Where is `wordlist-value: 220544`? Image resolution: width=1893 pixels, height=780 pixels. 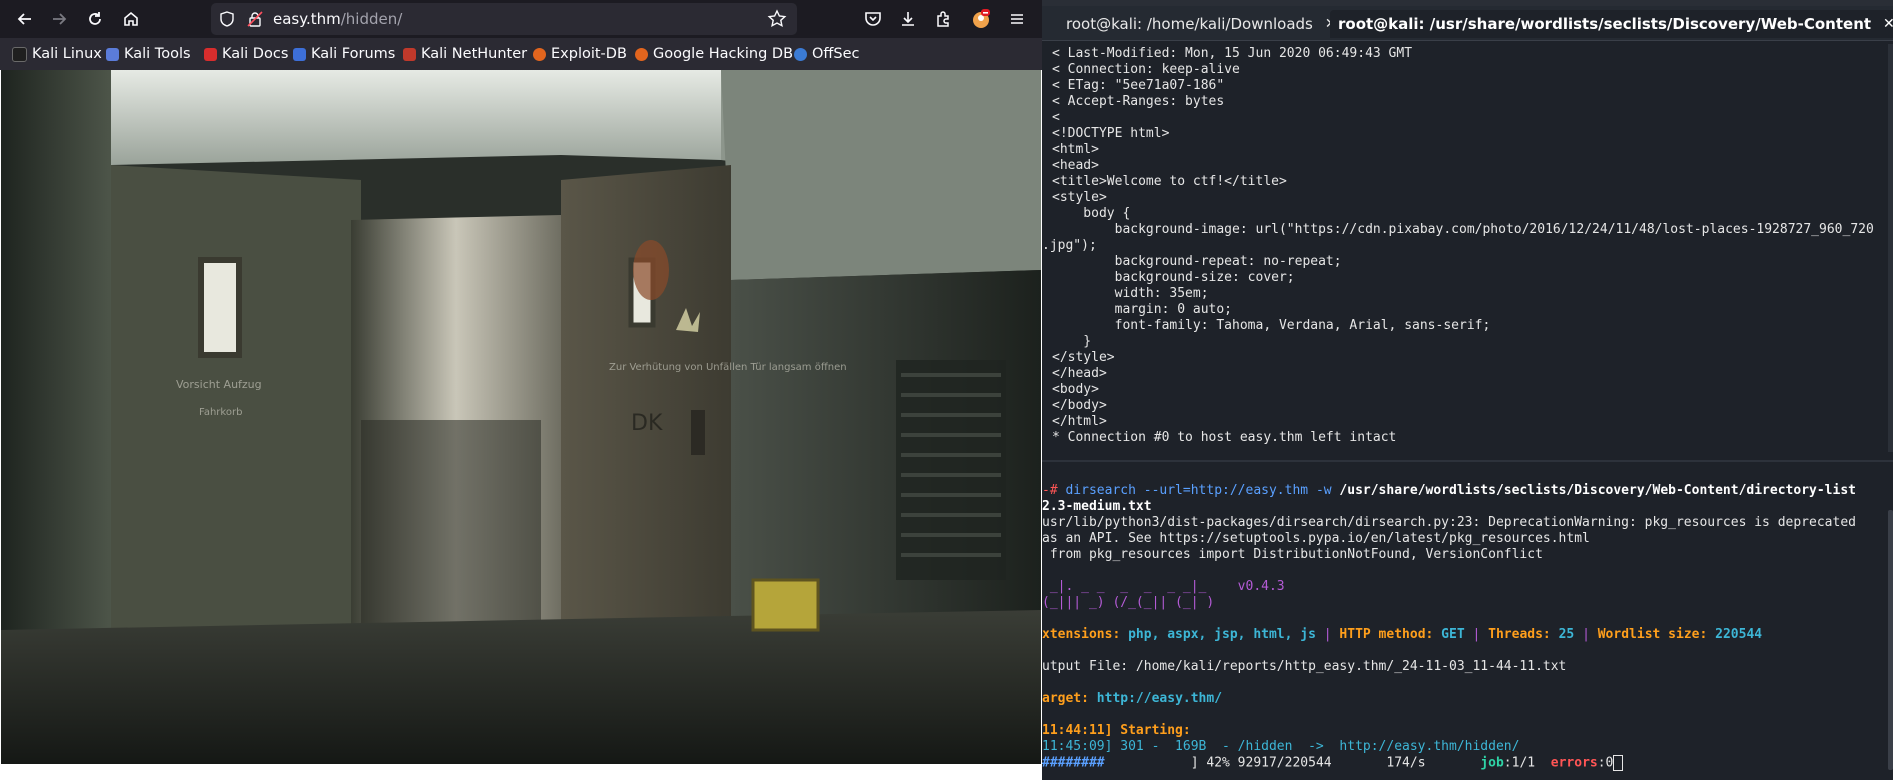
wordlist-value: 220544 is located at coordinates (1739, 634).